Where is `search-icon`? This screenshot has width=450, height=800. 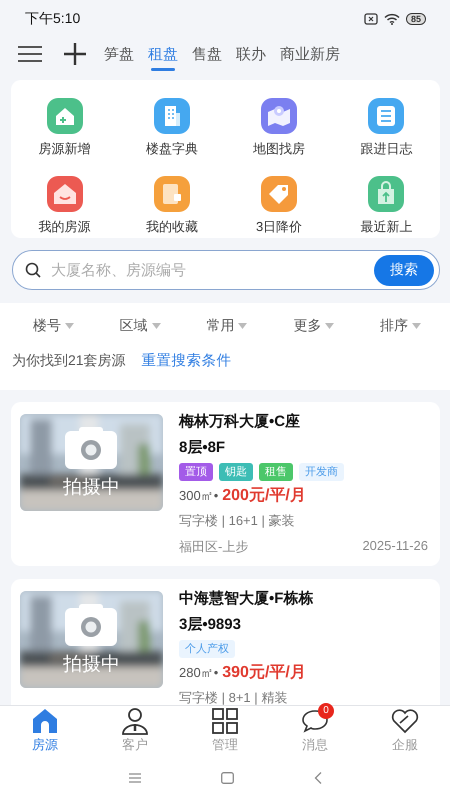
search-icon is located at coordinates (33, 270).